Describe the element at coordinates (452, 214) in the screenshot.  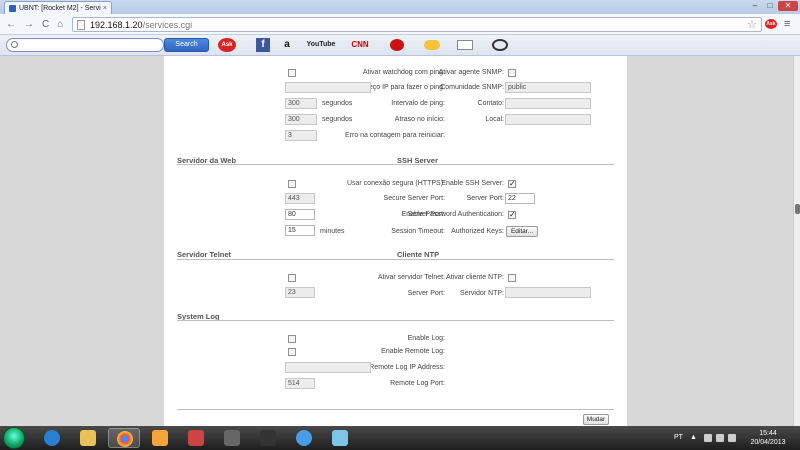
I see `ssh-password-label: Enable Password Authentication:` at that location.